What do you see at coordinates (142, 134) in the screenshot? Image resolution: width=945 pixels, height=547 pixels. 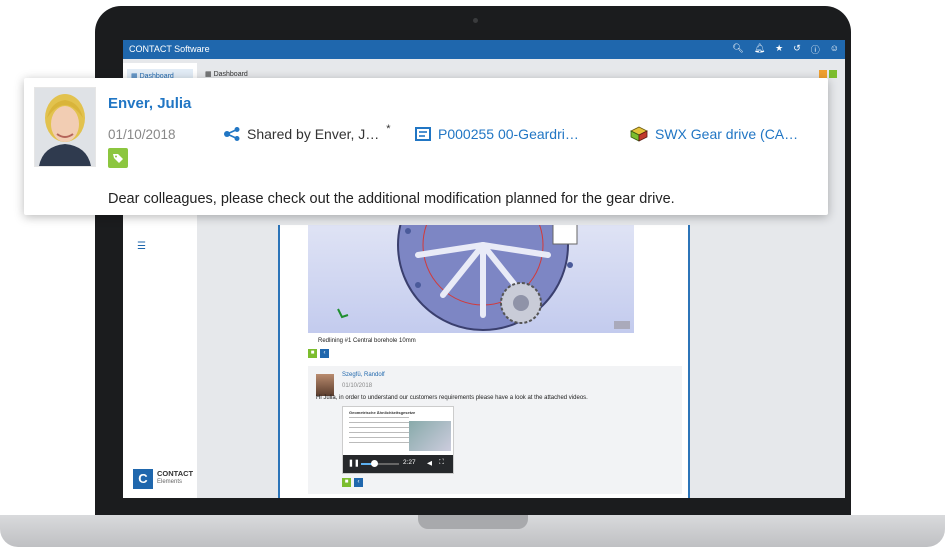 I see `post-date: 01/10/2018` at bounding box center [142, 134].